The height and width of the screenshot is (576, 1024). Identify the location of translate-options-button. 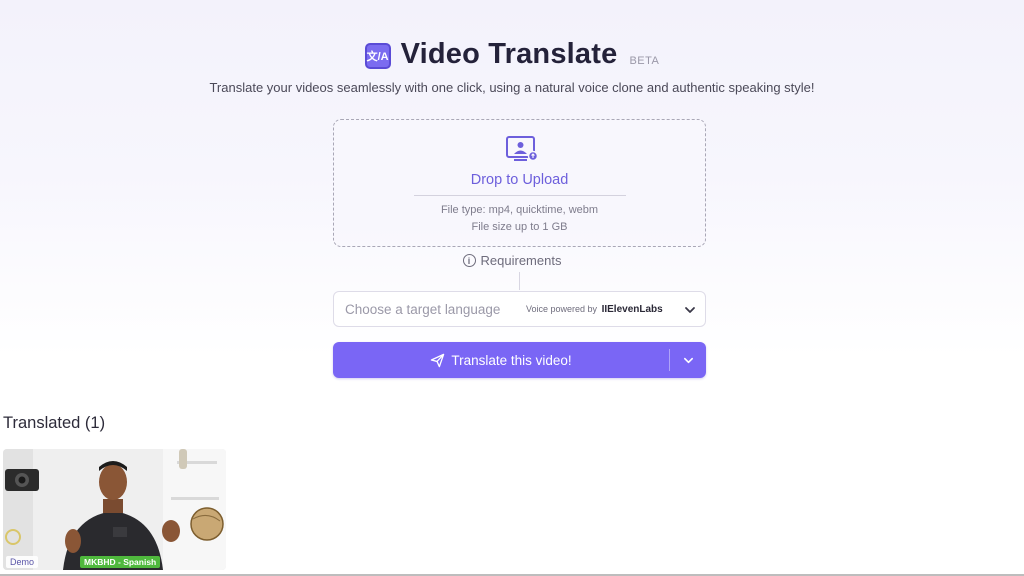
(688, 360).